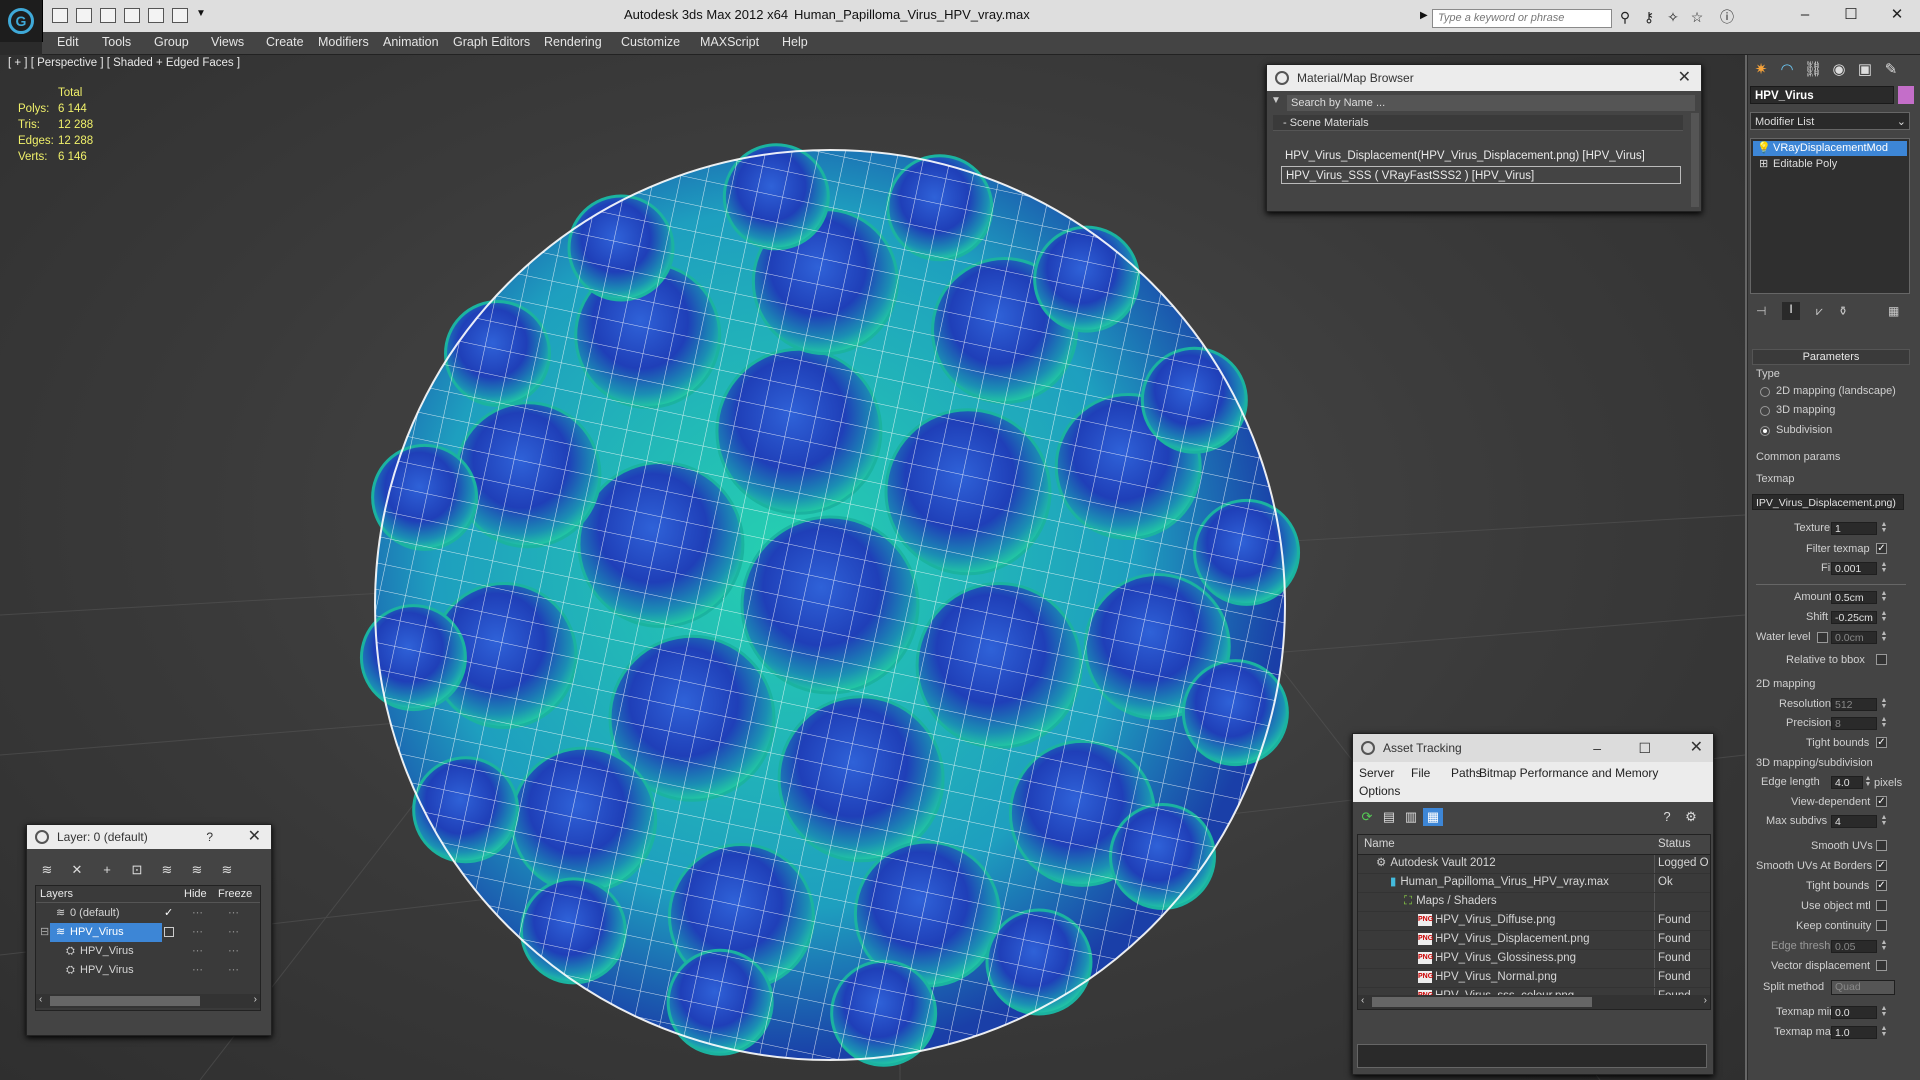 Image resolution: width=1920 pixels, height=1080 pixels. What do you see at coordinates (1854, 704) in the screenshot?
I see `resolution-field: 512` at bounding box center [1854, 704].